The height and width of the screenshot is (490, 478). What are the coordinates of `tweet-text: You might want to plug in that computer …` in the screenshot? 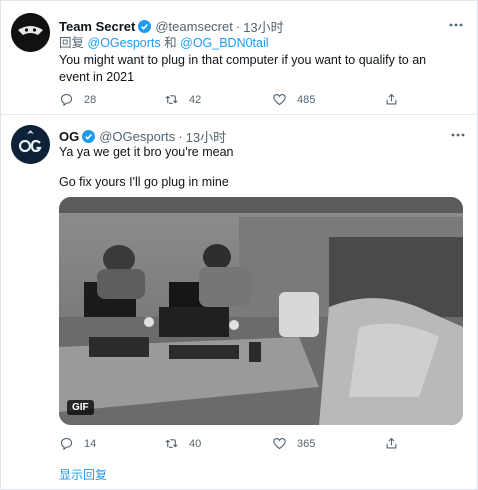 It's located at (243, 68).